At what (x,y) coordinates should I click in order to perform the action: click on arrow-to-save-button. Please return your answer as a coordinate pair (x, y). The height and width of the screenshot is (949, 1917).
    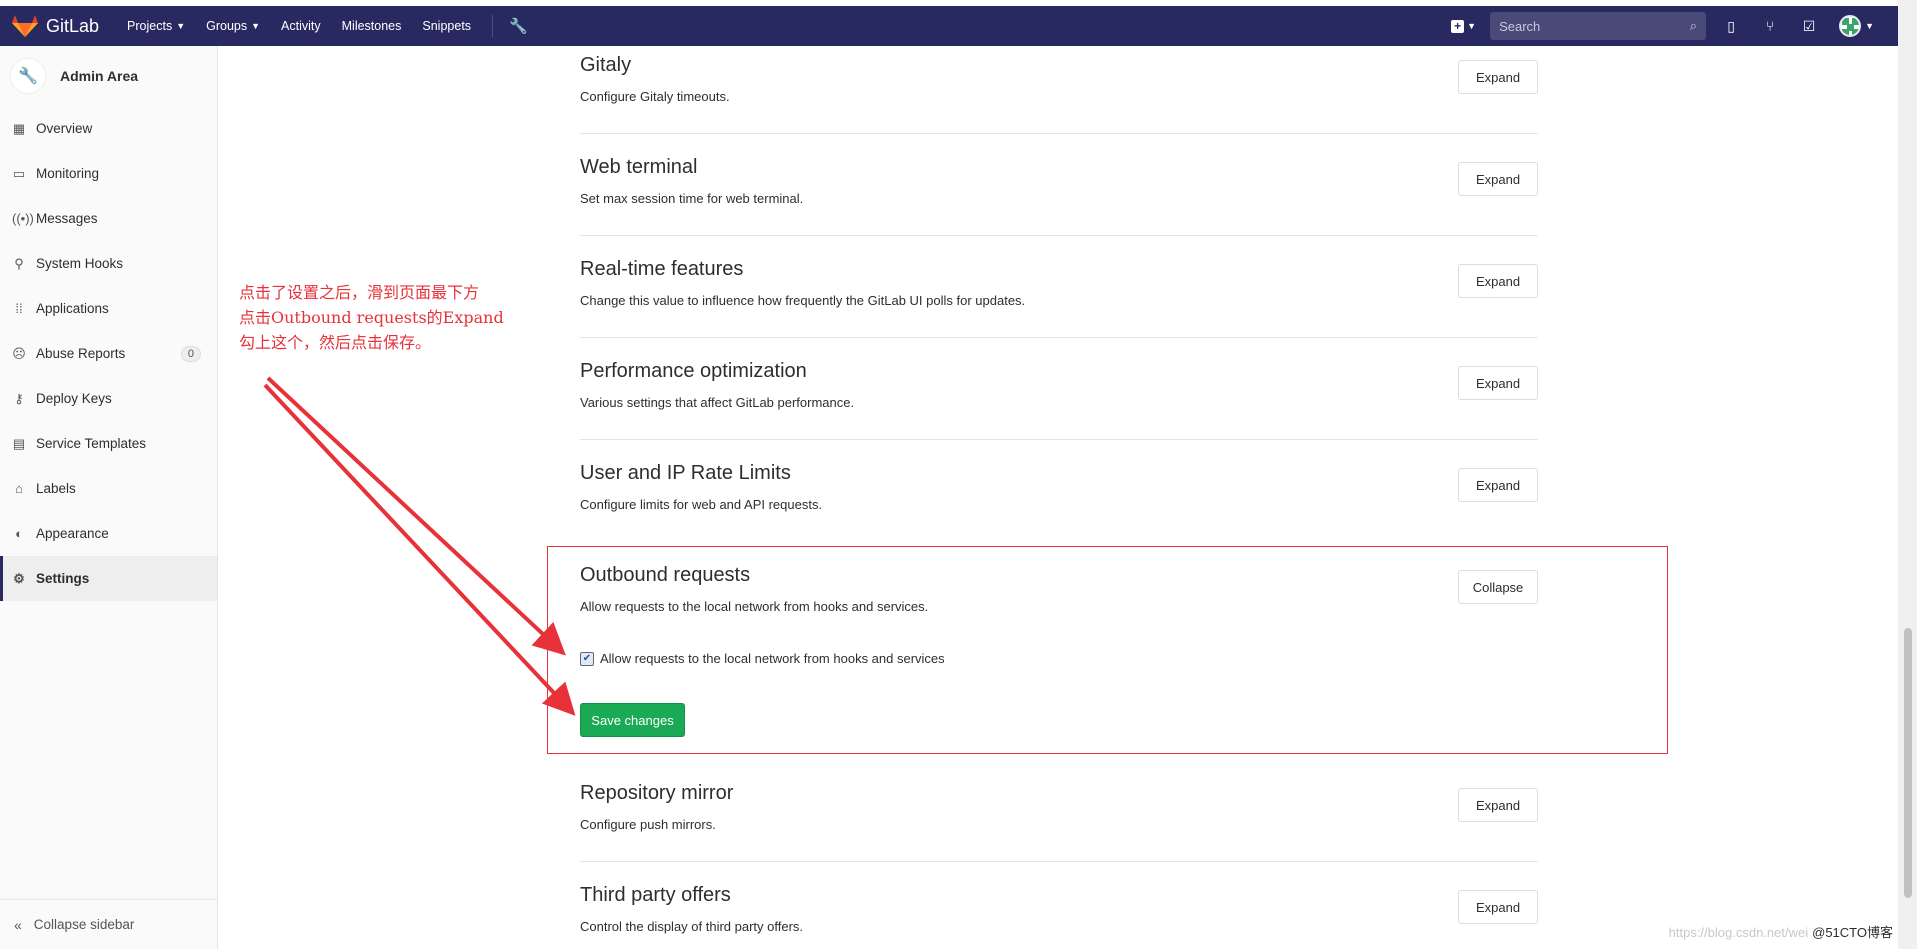
    Looking at the image, I should click on (419, 549).